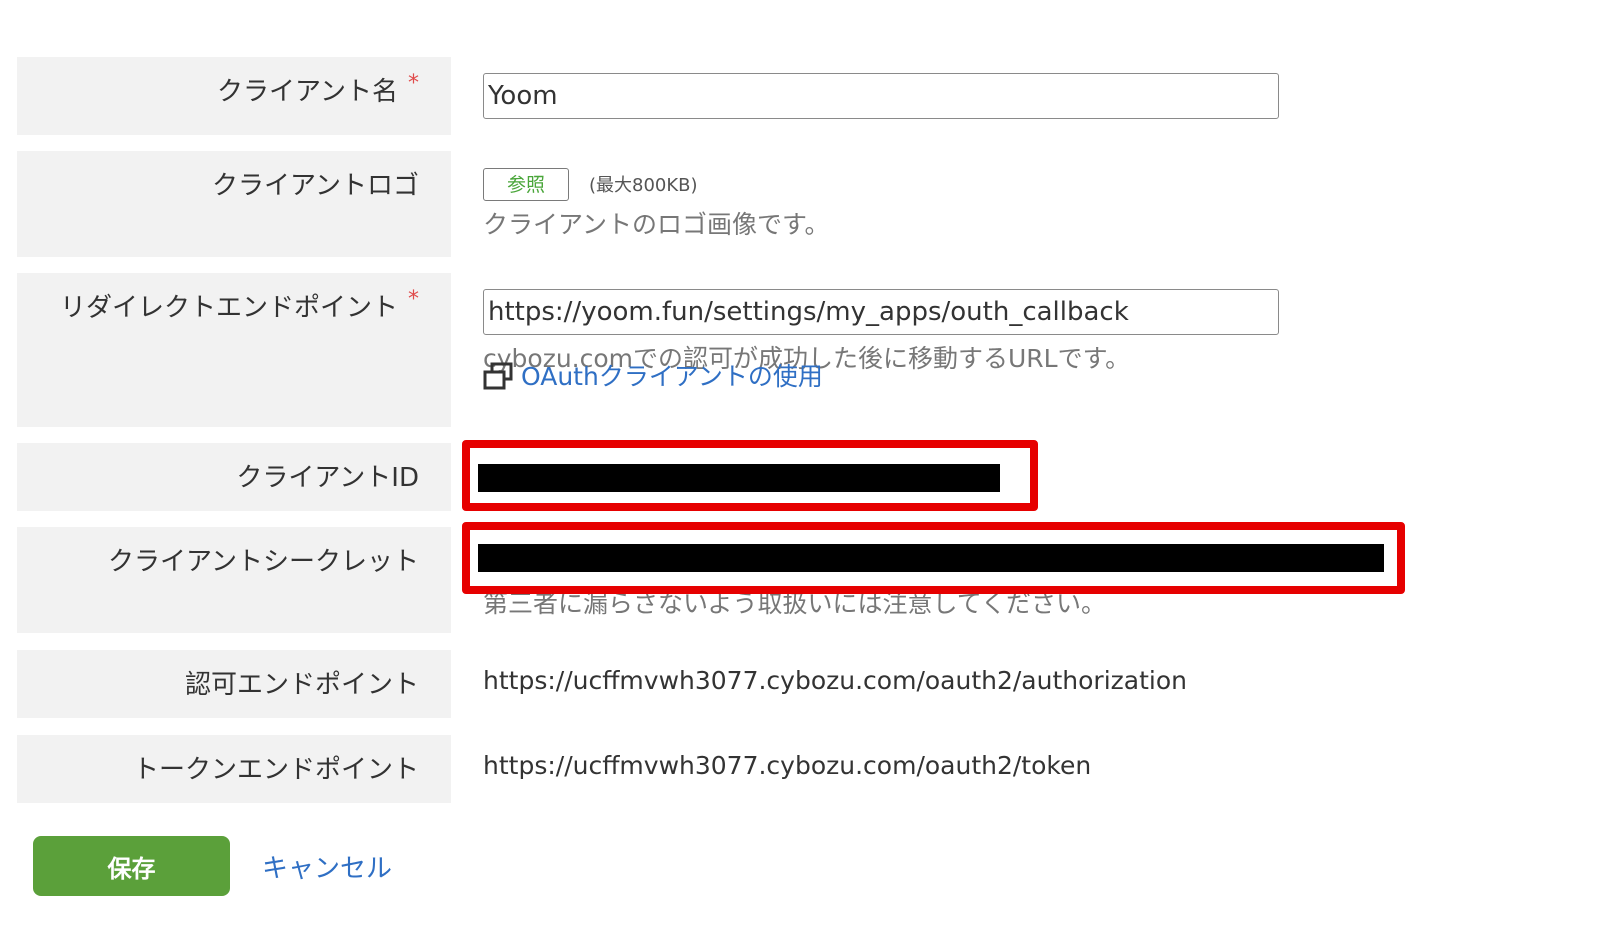 The image size is (1600, 928). Describe the element at coordinates (498, 376) in the screenshot. I see `external-window-icon` at that location.